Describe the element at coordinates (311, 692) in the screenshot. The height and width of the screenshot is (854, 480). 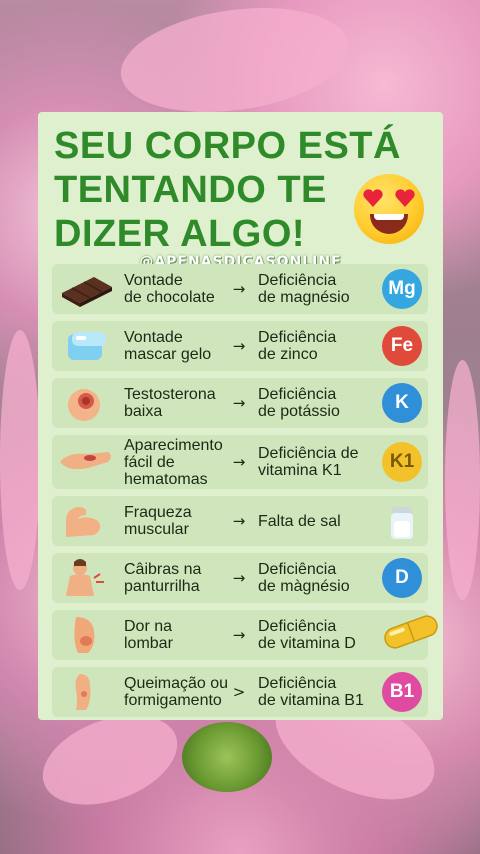
I see `deficiency-text: Deficiência de vitamina B1` at that location.